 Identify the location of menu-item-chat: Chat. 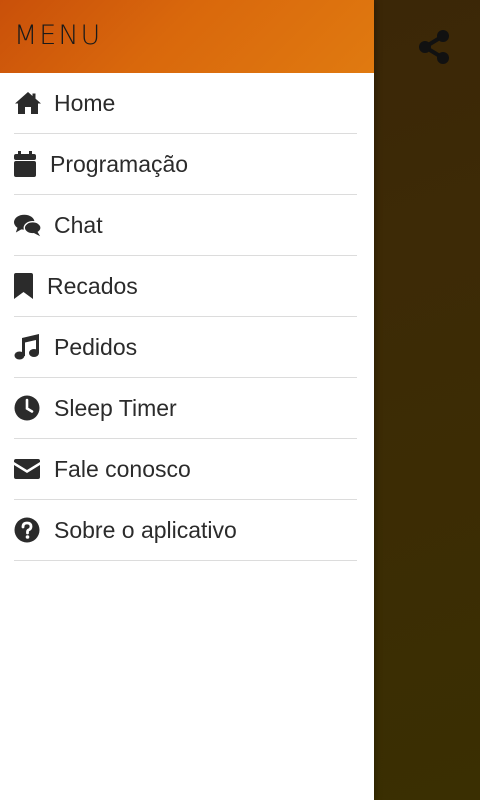
(185, 225).